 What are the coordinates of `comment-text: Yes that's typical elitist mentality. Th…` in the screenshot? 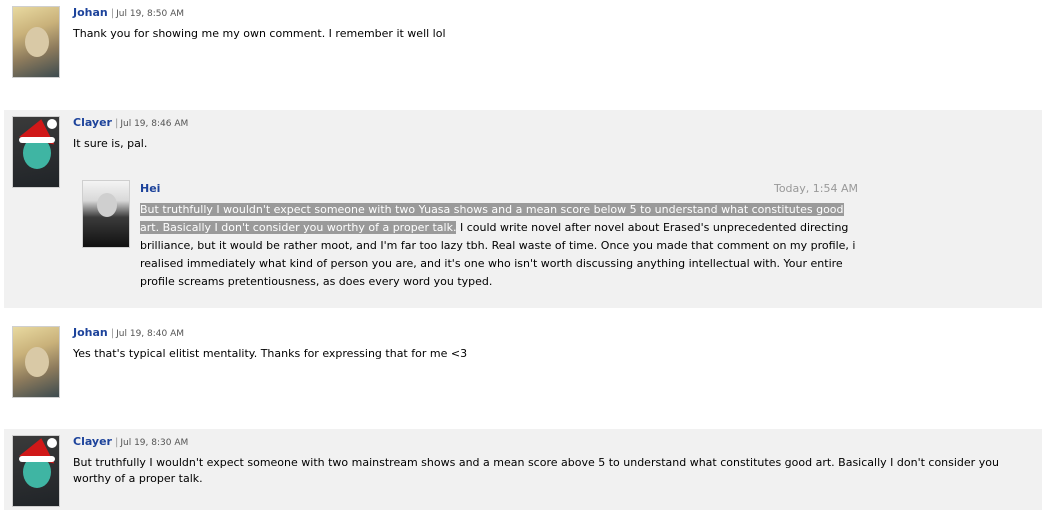 It's located at (270, 353).